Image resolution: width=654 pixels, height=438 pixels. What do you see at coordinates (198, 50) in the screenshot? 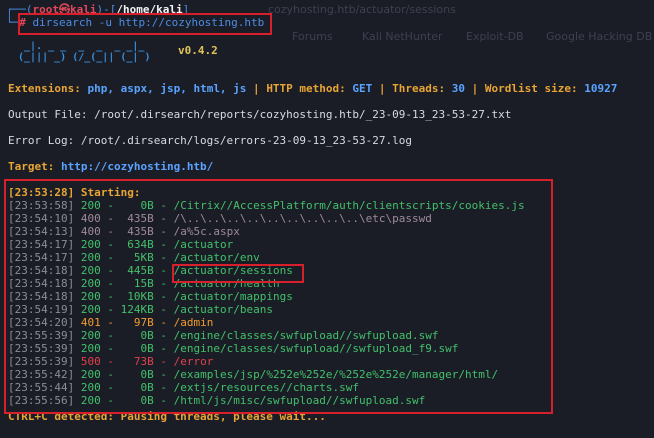
I see `version-label: v0.4.2` at bounding box center [198, 50].